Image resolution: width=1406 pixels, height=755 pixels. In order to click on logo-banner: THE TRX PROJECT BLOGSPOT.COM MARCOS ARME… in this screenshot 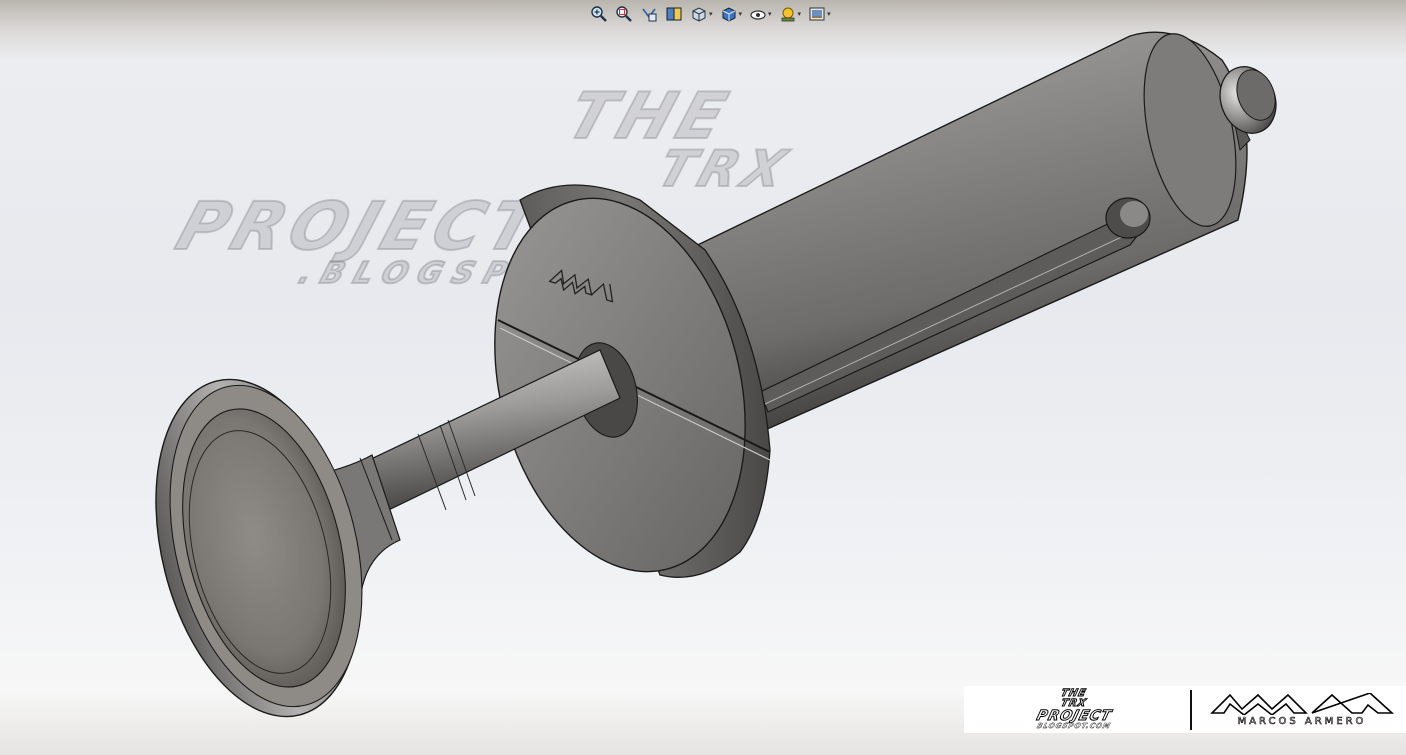, I will do `click(1185, 709)`.